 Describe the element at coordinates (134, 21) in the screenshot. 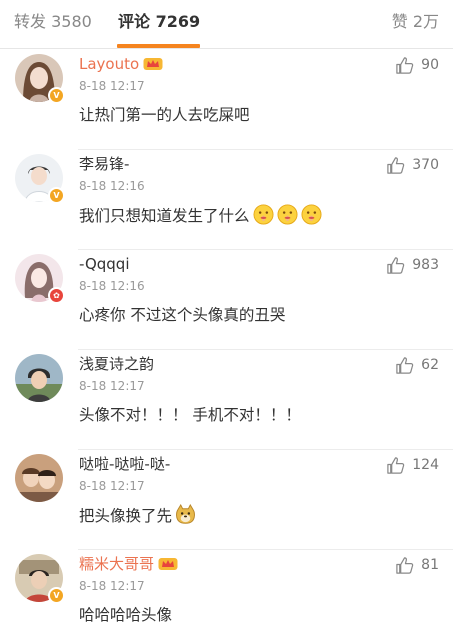

I see `tab-comments-label: 评论` at that location.